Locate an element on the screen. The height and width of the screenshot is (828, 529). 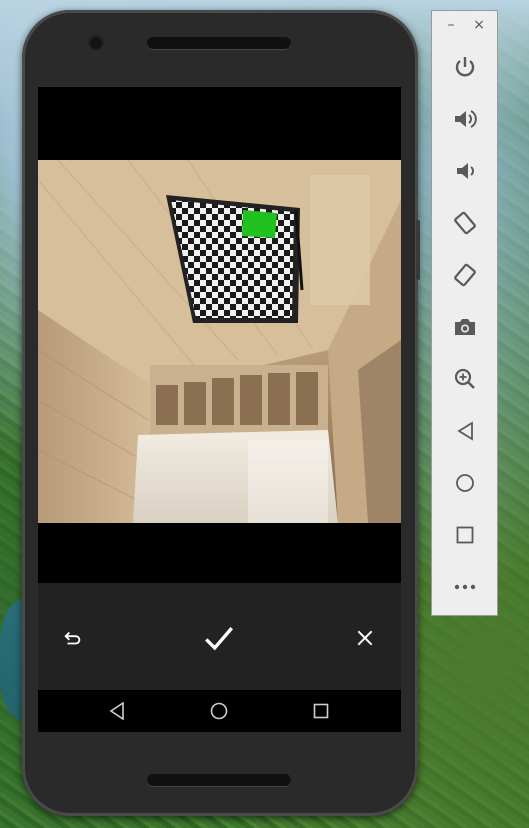
rotate-right-icon is located at coordinates (465, 275).